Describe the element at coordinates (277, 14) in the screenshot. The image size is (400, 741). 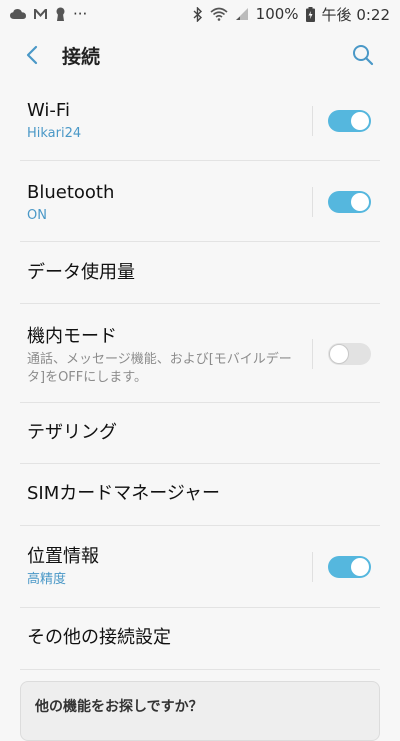
I see `battery-percent: 100%` at that location.